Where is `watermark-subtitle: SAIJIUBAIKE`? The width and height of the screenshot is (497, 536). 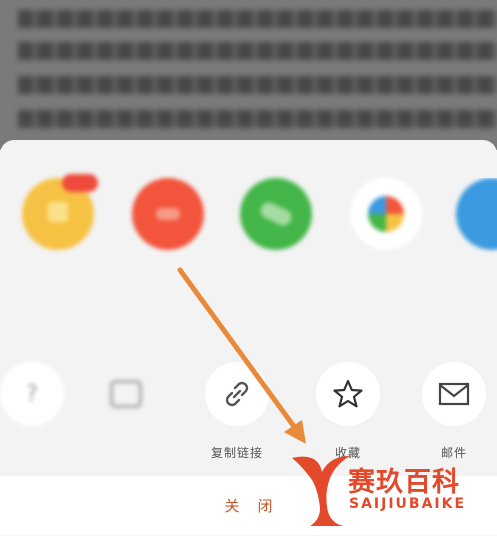
watermark-subtitle: SAIJIUBAIKE is located at coordinates (408, 504).